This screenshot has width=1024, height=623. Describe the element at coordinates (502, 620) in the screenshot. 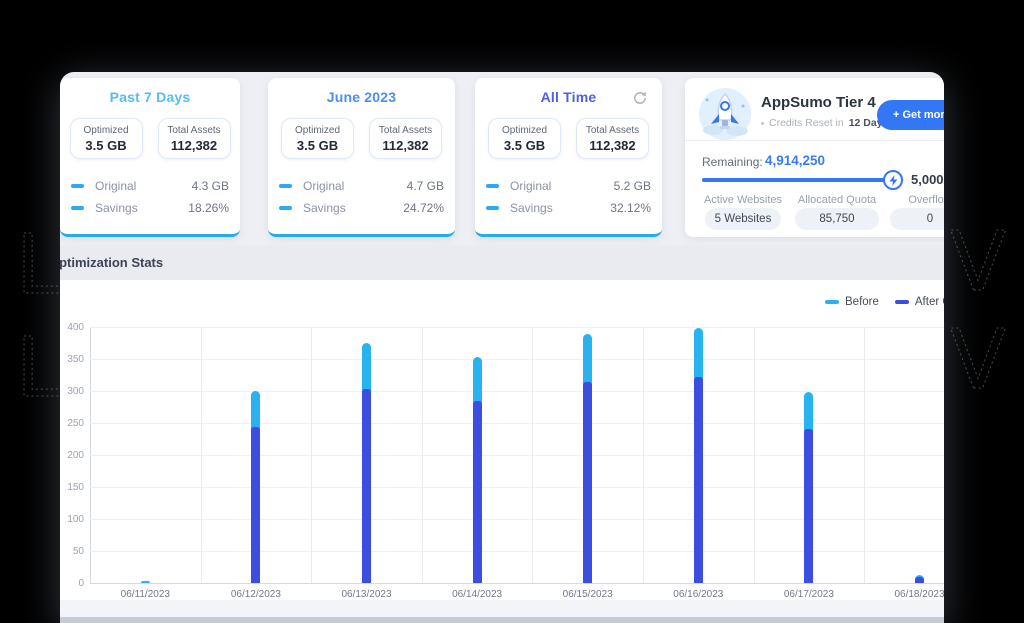

I see `window-bottom-strip` at that location.